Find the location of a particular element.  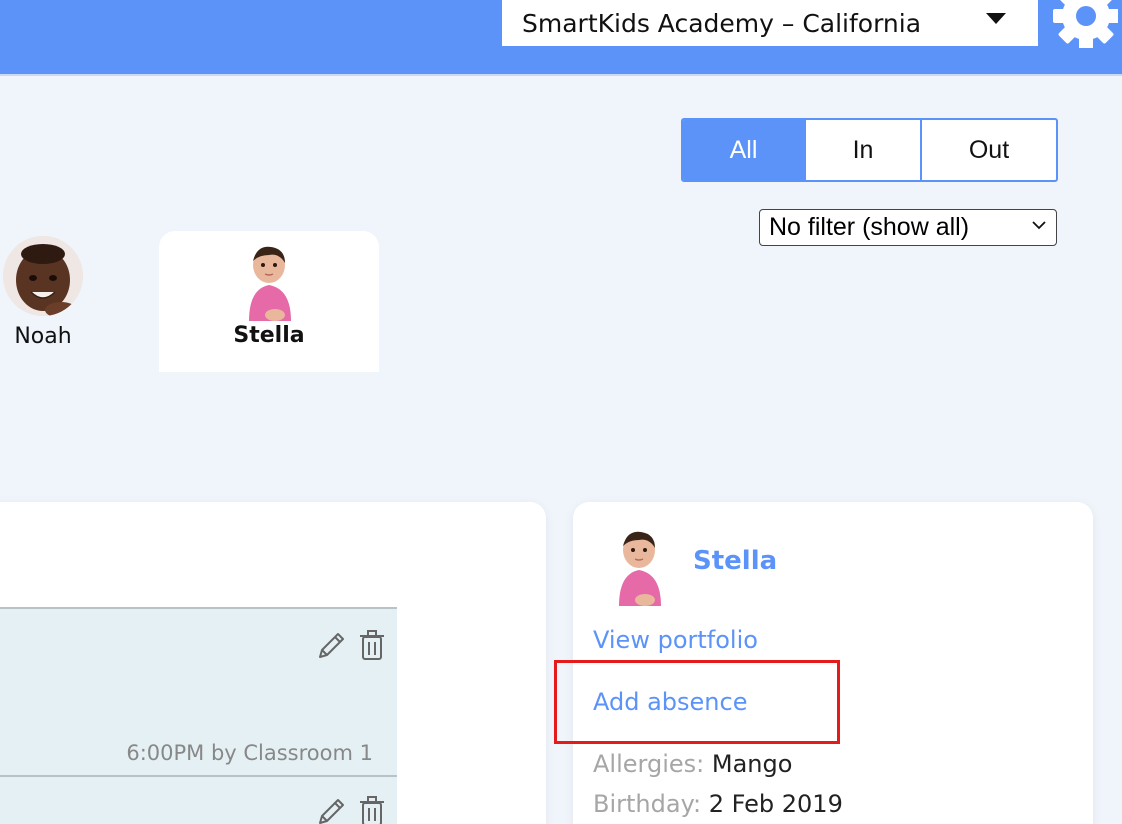

gear-icon is located at coordinates (1085, 24).